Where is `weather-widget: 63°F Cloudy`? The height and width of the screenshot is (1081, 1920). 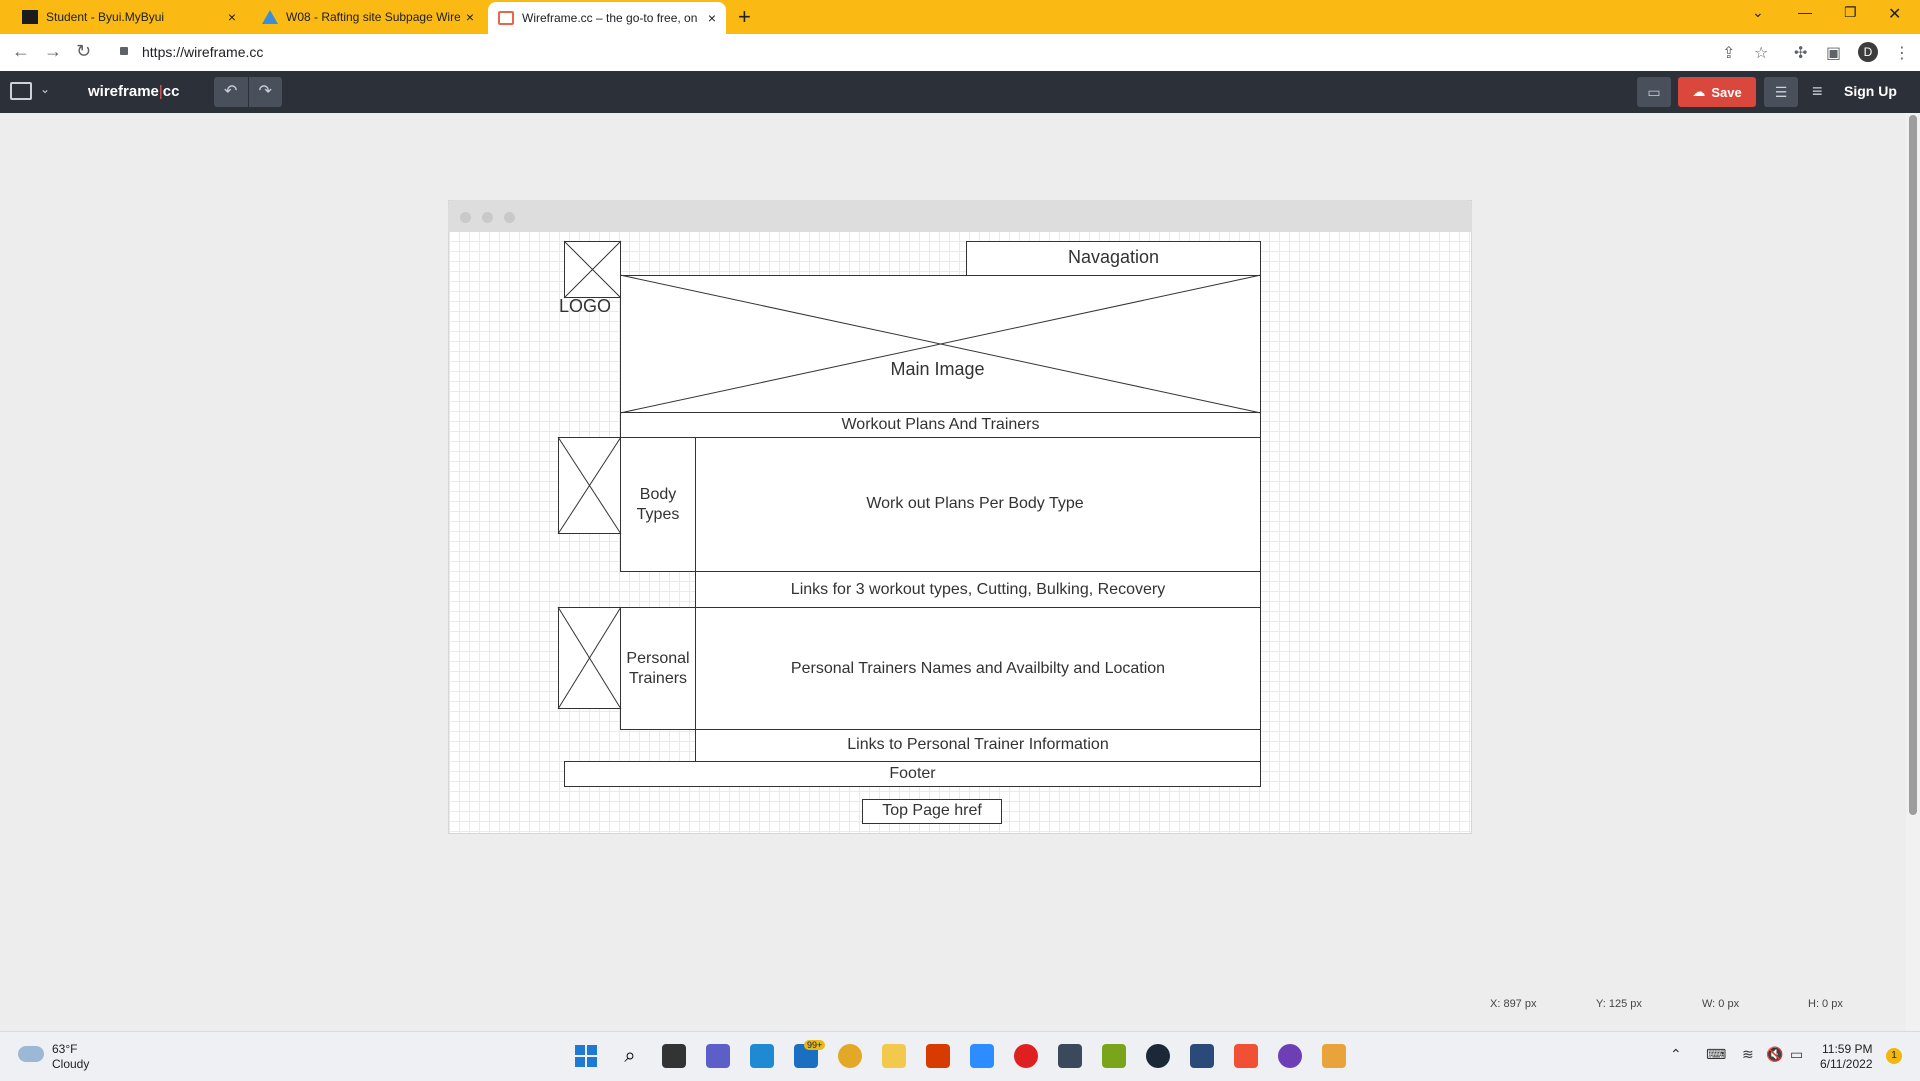
weather-widget: 63°F Cloudy is located at coordinates (70, 1057).